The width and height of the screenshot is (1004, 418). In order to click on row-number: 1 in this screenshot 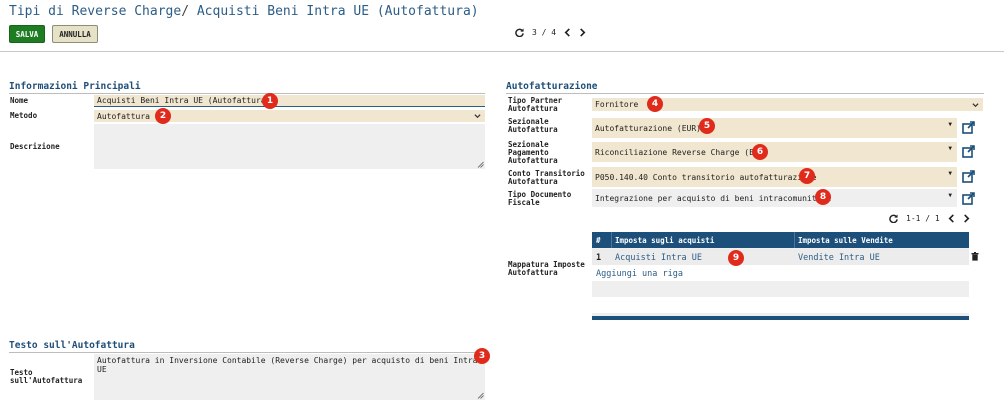, I will do `click(599, 258)`.